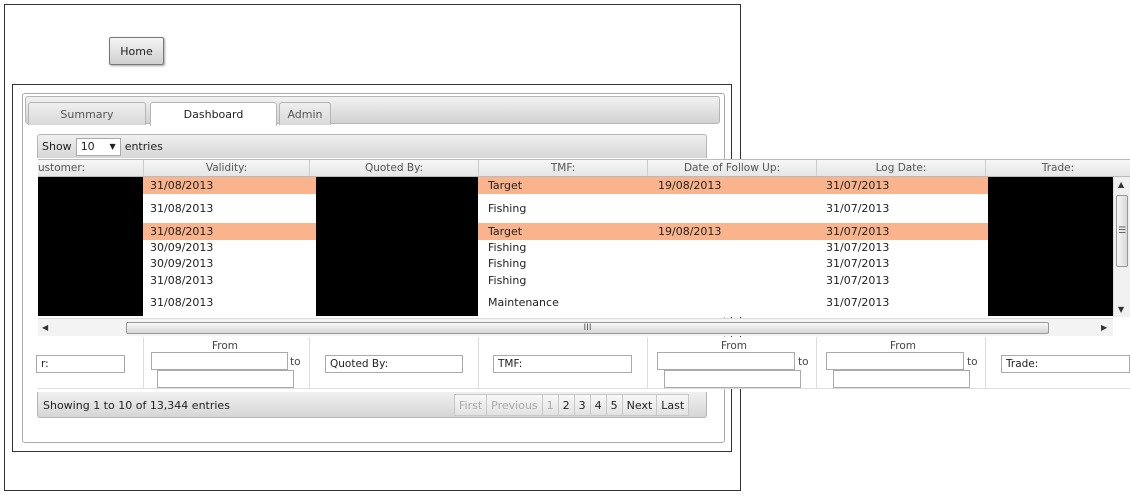 This screenshot has height=498, width=1130. Describe the element at coordinates (91, 168) in the screenshot. I see `column-header-customer: ustomer:` at that location.